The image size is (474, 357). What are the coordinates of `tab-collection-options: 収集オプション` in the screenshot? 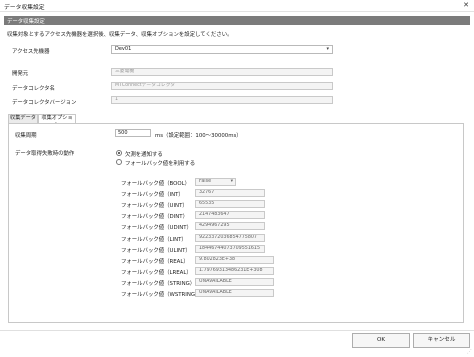 It's located at (57, 121).